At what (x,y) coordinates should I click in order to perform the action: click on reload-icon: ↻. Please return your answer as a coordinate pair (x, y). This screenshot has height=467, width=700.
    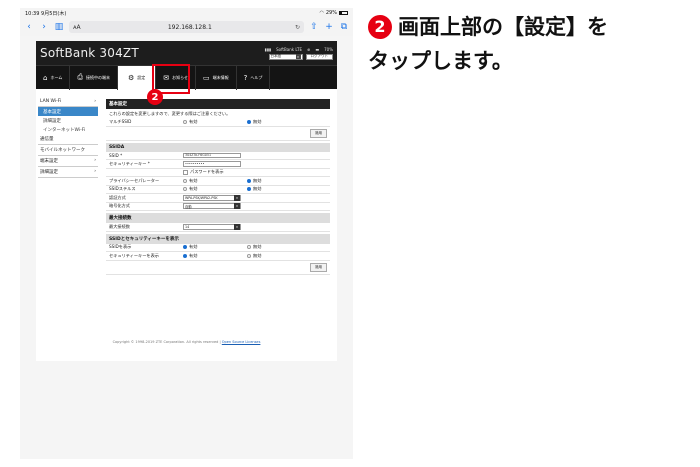
    Looking at the image, I should click on (297, 27).